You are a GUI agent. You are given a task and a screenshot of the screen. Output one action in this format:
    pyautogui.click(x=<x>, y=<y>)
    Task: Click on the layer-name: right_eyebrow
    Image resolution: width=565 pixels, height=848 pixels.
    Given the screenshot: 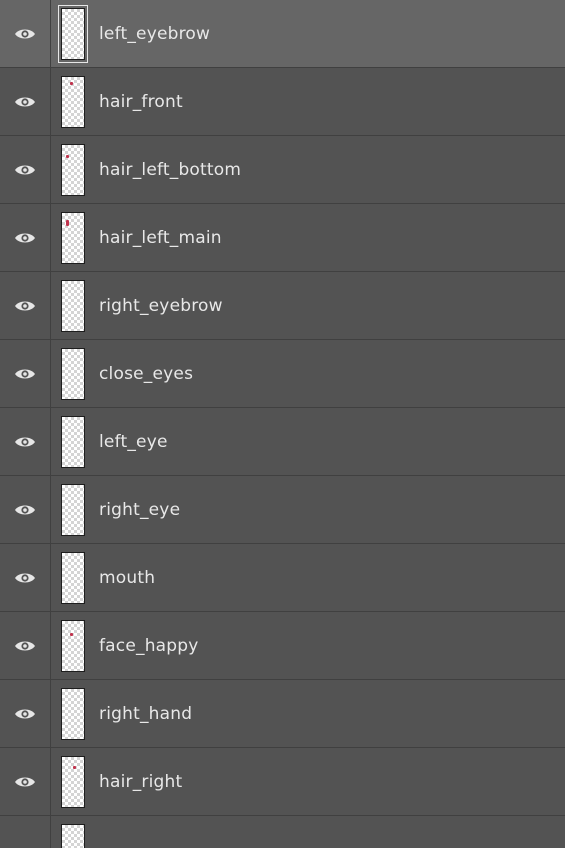 What is the action you would take?
    pyautogui.click(x=161, y=306)
    